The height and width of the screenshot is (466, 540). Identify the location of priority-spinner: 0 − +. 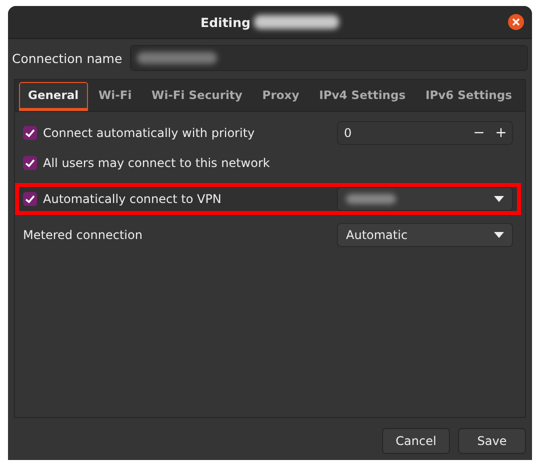
(425, 133).